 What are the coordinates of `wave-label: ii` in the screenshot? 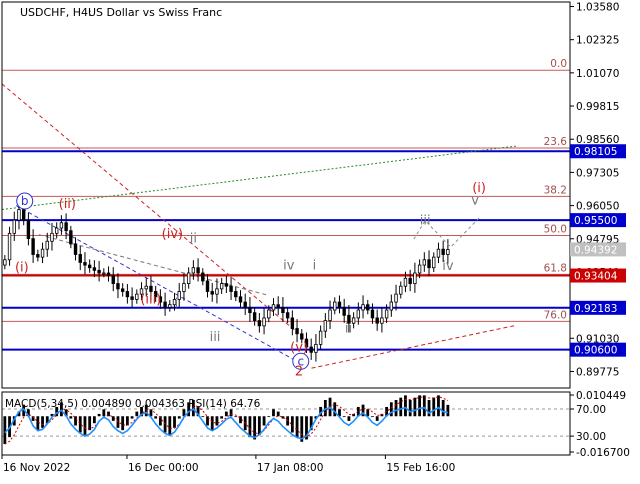 It's located at (193, 239).